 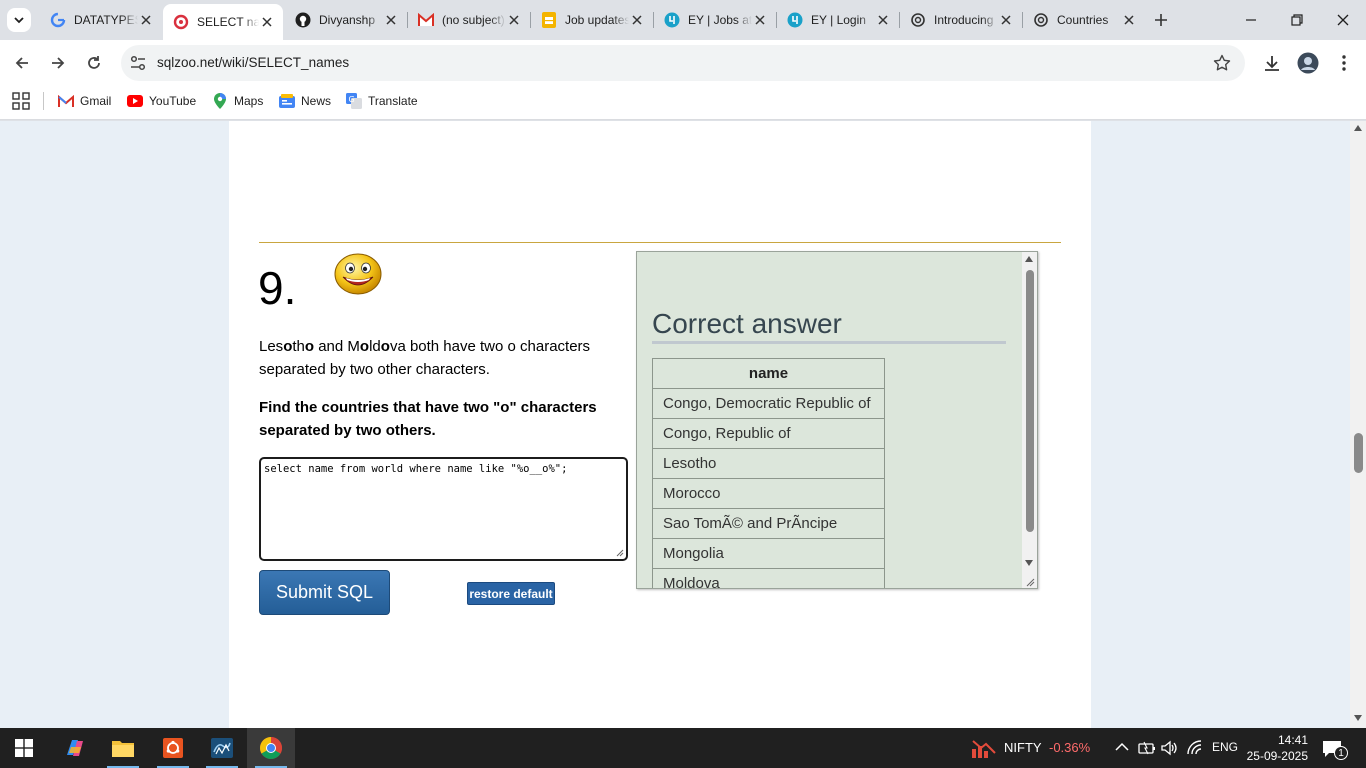 What do you see at coordinates (84, 101) in the screenshot?
I see `bookmark-gmail: Gmail` at bounding box center [84, 101].